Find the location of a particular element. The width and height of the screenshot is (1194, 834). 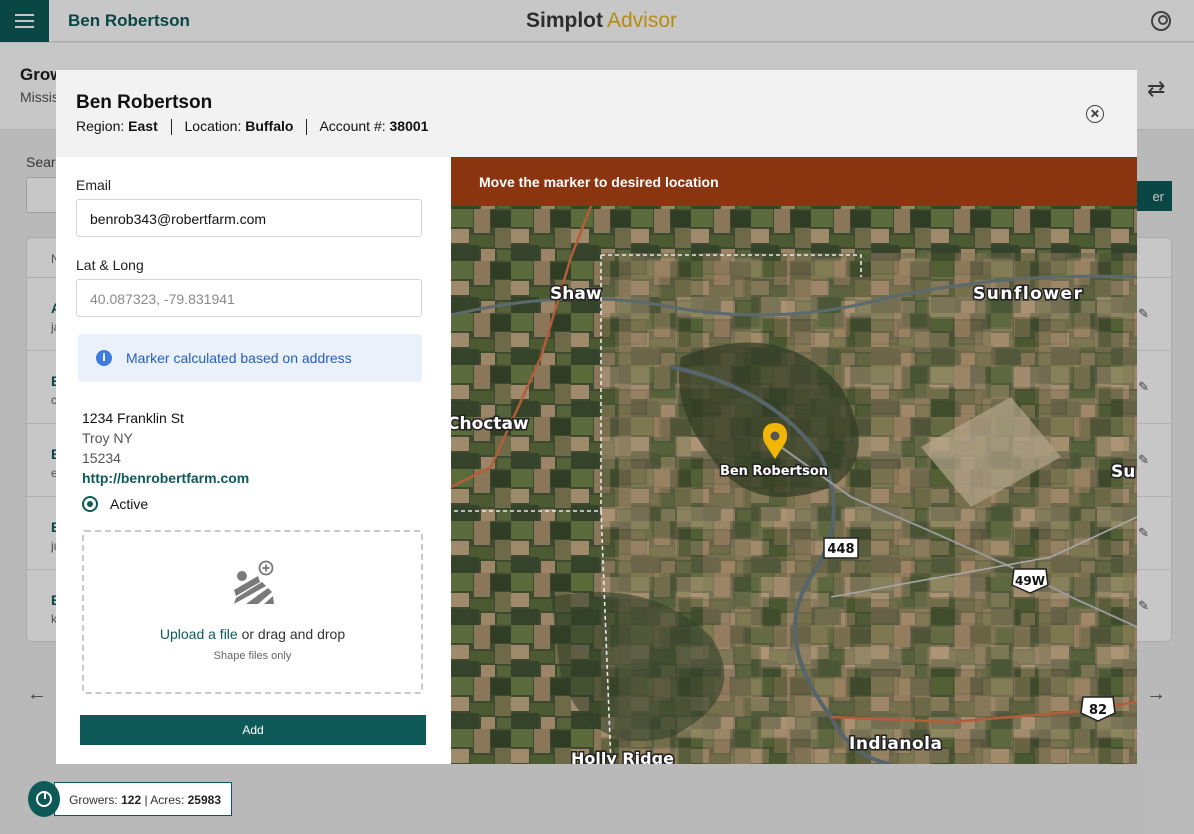

info-banner: i Marker calculated based on address is located at coordinates (250, 358).